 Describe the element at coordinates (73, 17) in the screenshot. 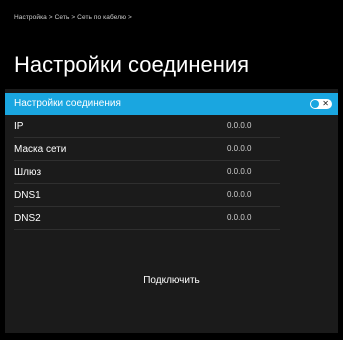

I see `breadcrumb: Настройка > Сеть > Сеть по кабелю >` at that location.